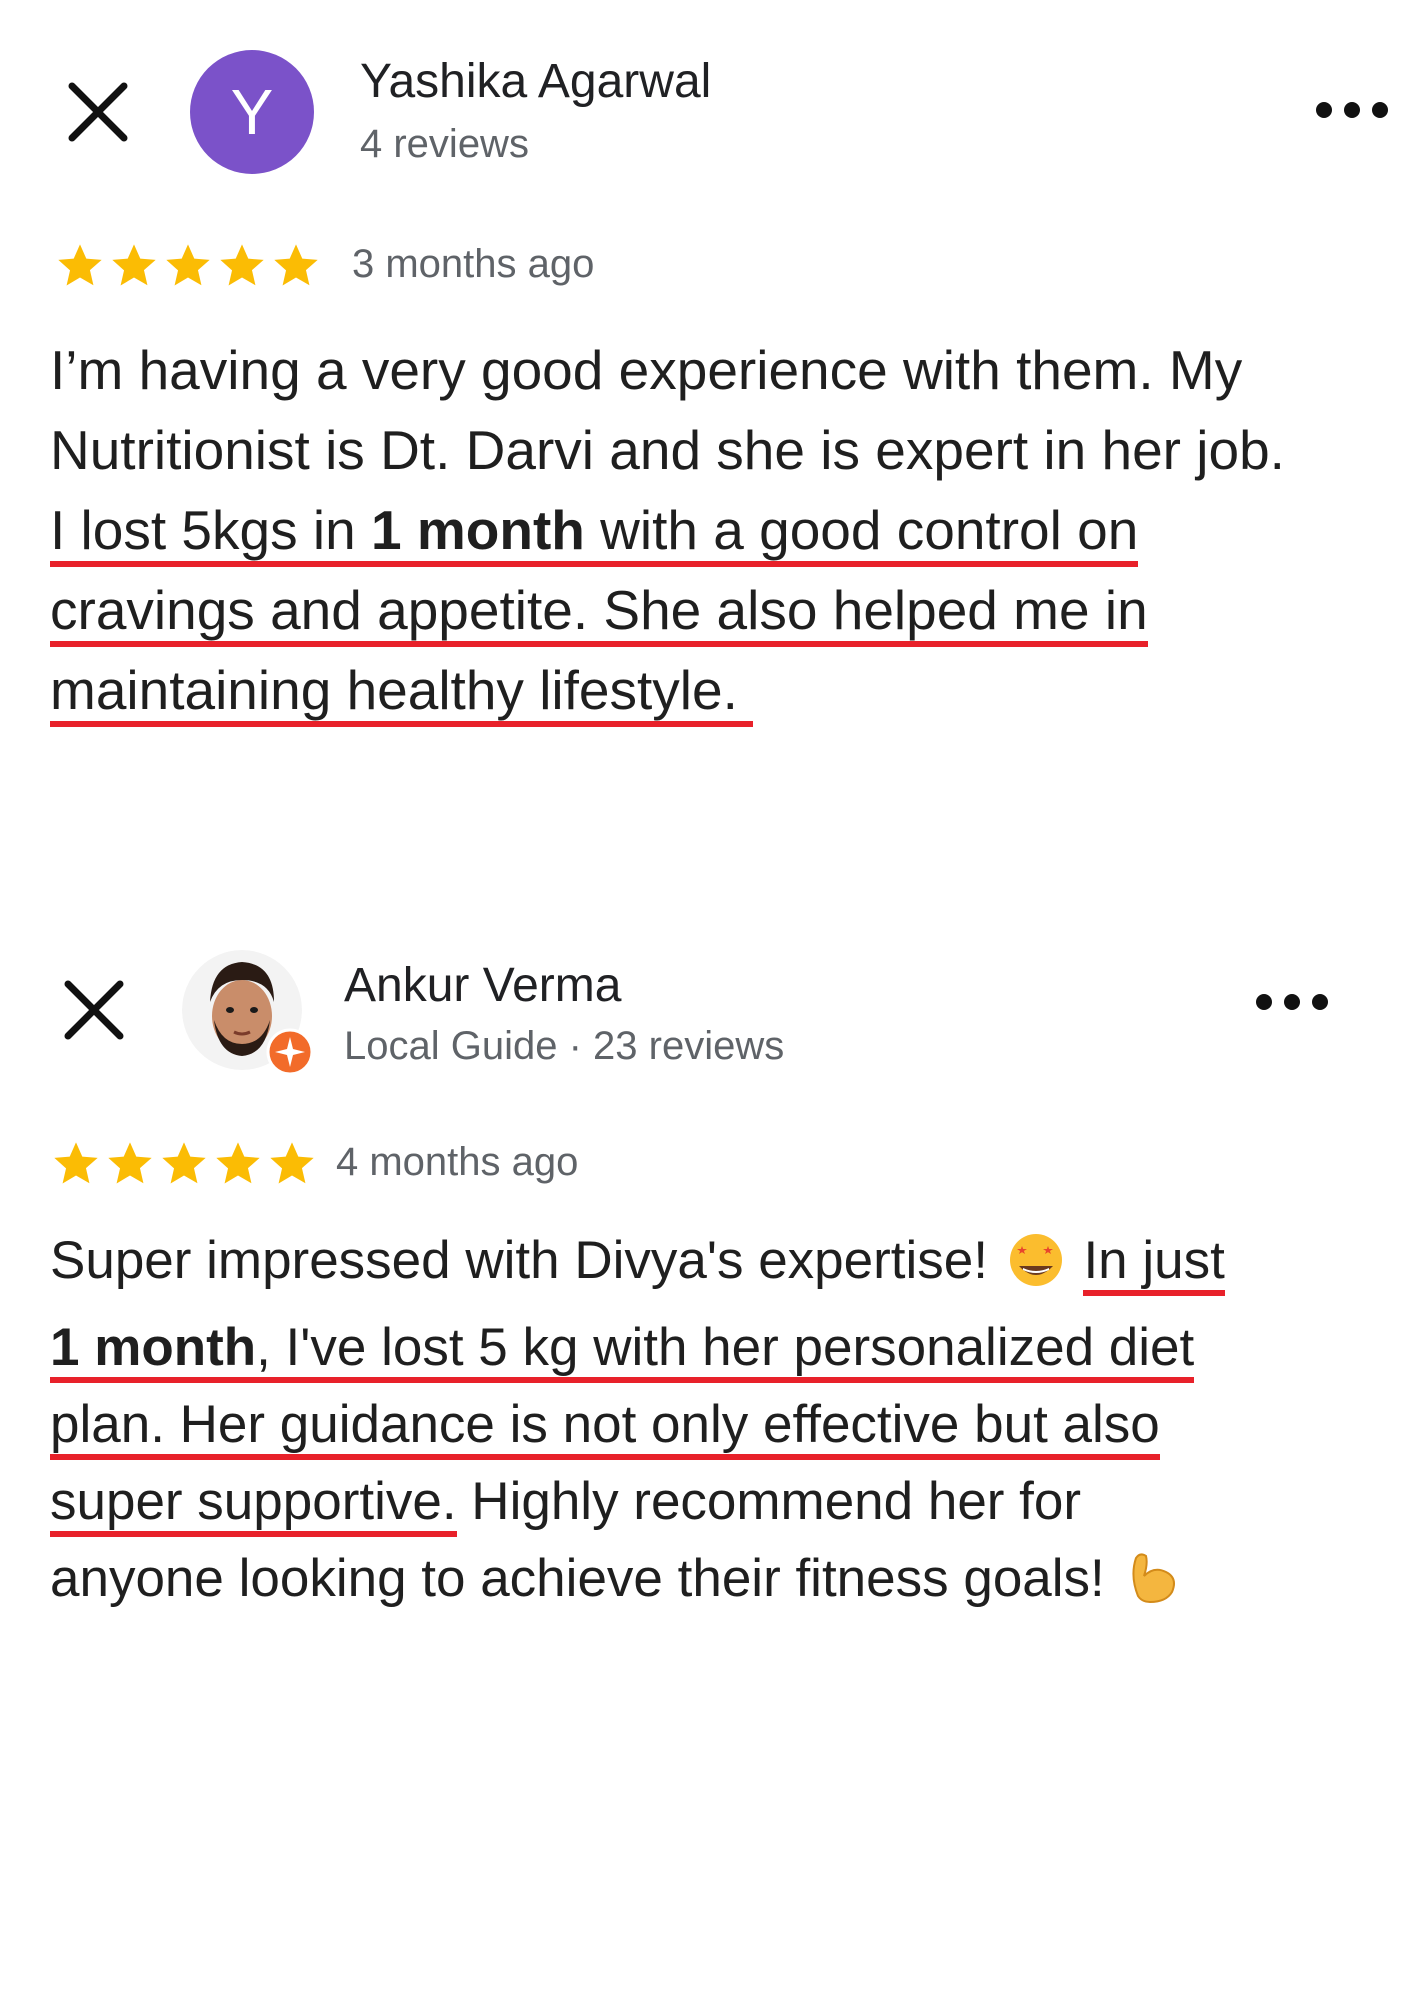 This screenshot has width=1414, height=2000. What do you see at coordinates (210, 530) in the screenshot?
I see `text-segment: I lost 5kgs in` at bounding box center [210, 530].